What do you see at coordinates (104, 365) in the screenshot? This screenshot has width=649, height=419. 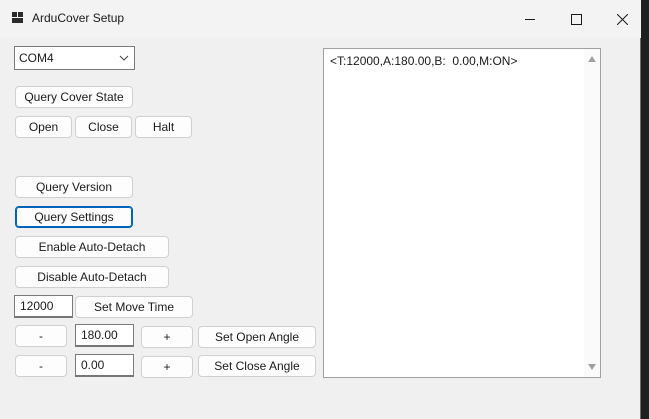 I see `close-angle-field: 0.00` at bounding box center [104, 365].